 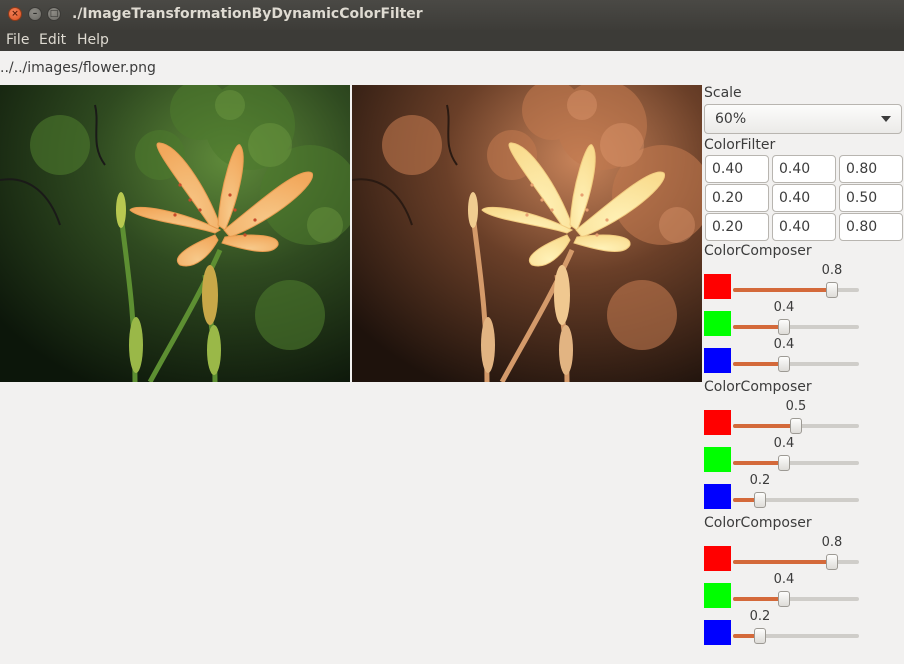 I want to click on scale-value: 60%, so click(x=731, y=119).